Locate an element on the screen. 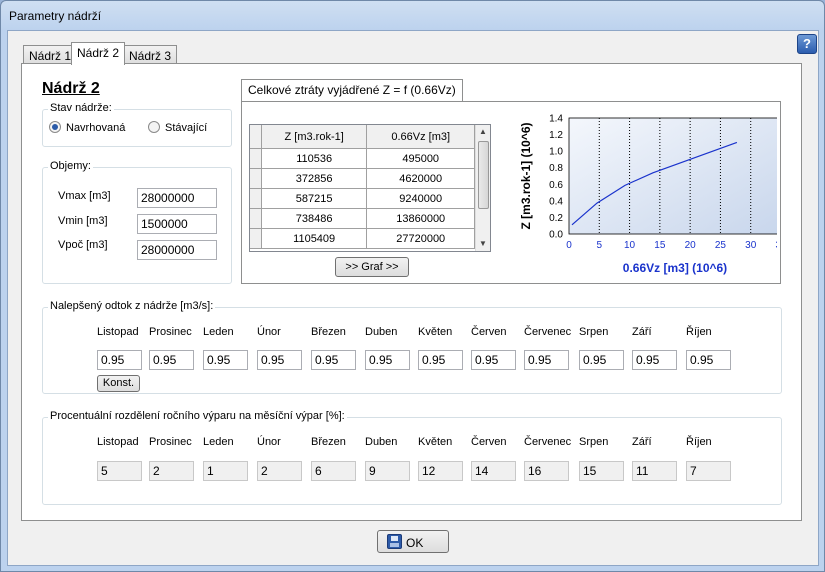 Image resolution: width=825 pixels, height=572 pixels. radio-stavajici-indicator is located at coordinates (154, 127).